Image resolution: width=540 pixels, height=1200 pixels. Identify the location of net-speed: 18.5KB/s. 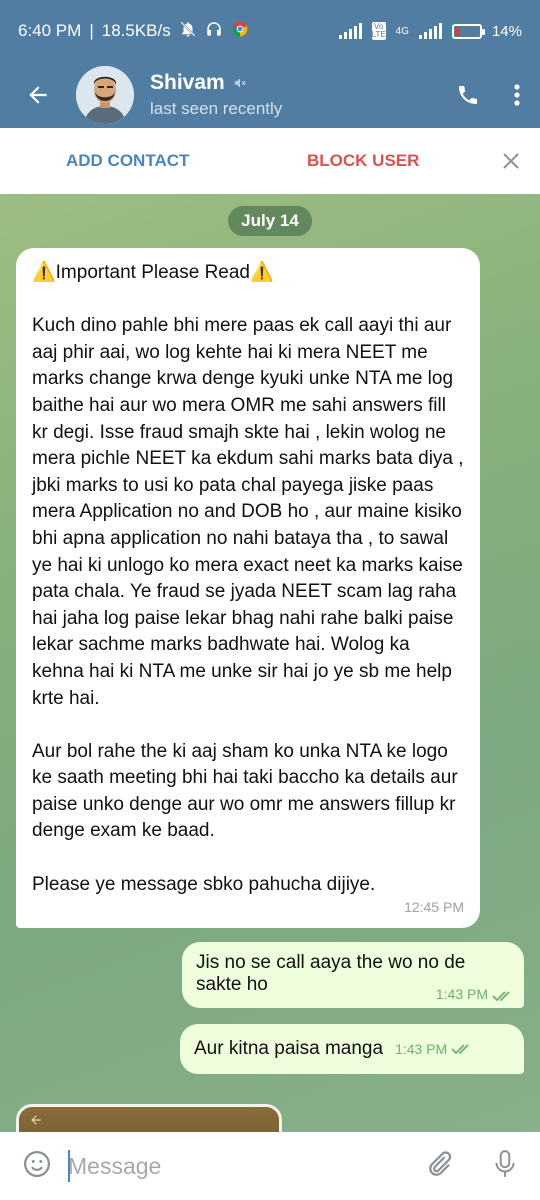
(136, 30).